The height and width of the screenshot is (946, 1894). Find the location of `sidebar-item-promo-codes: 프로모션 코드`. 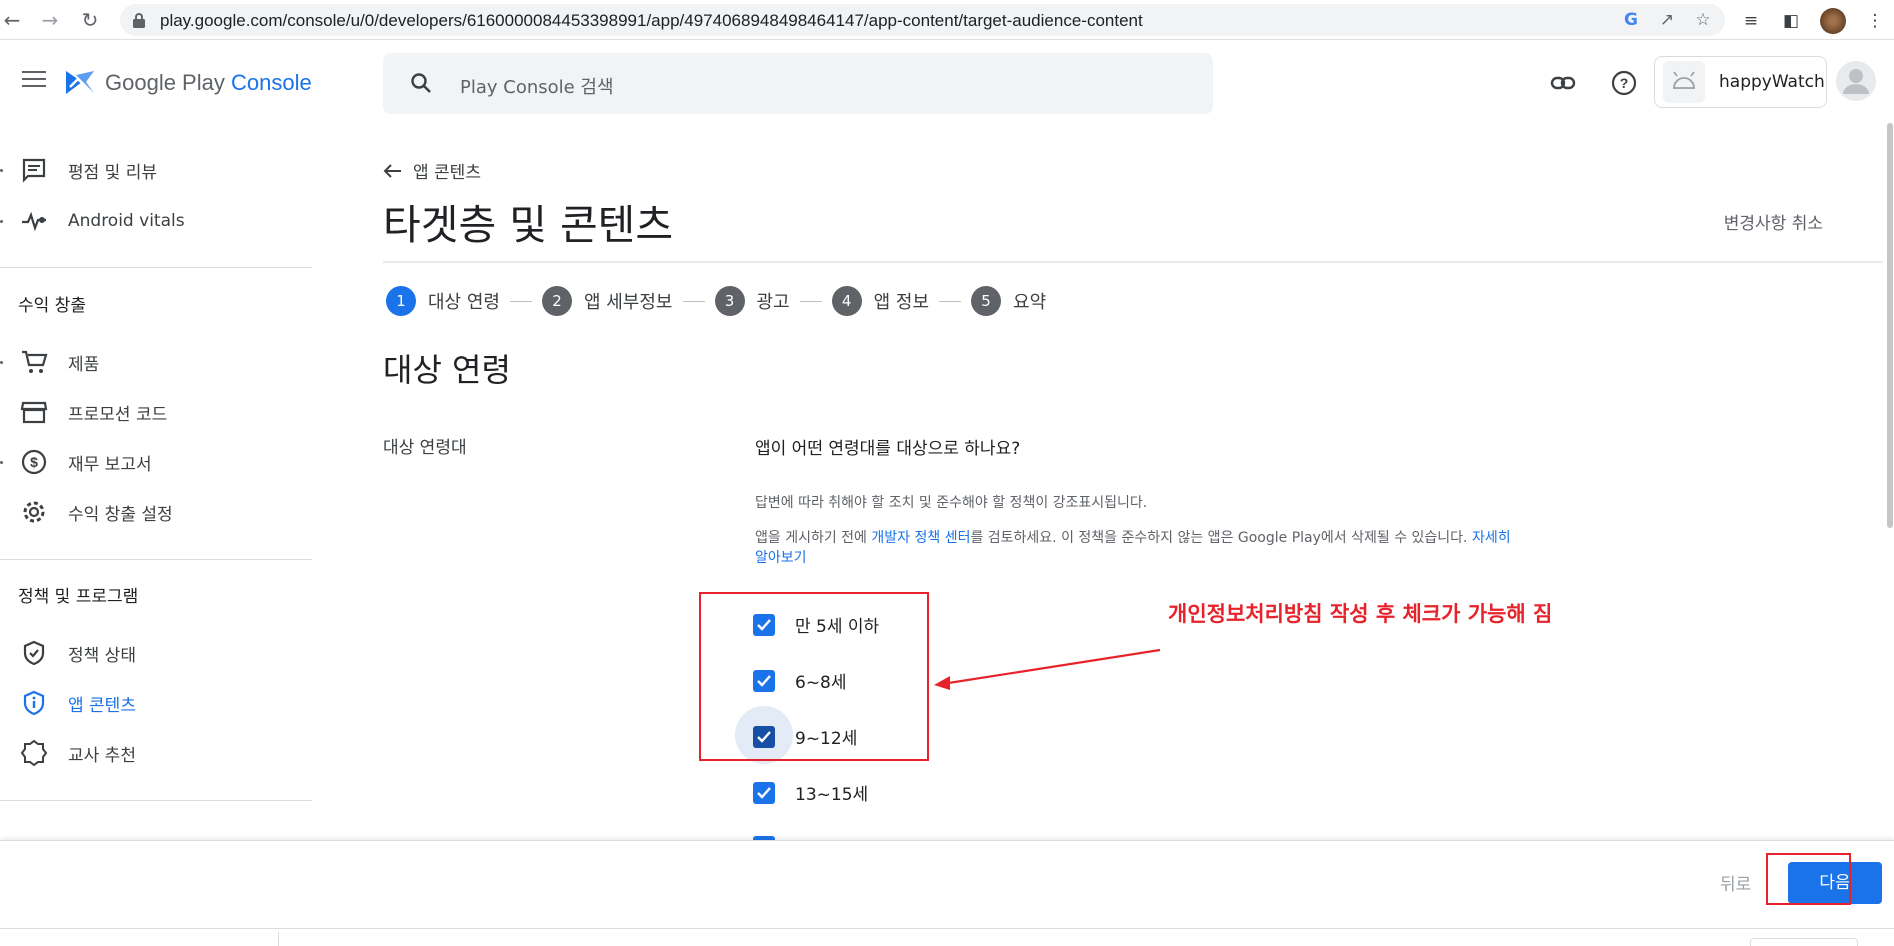

sidebar-item-promo-codes: 프로모션 코드 is located at coordinates (156, 412).